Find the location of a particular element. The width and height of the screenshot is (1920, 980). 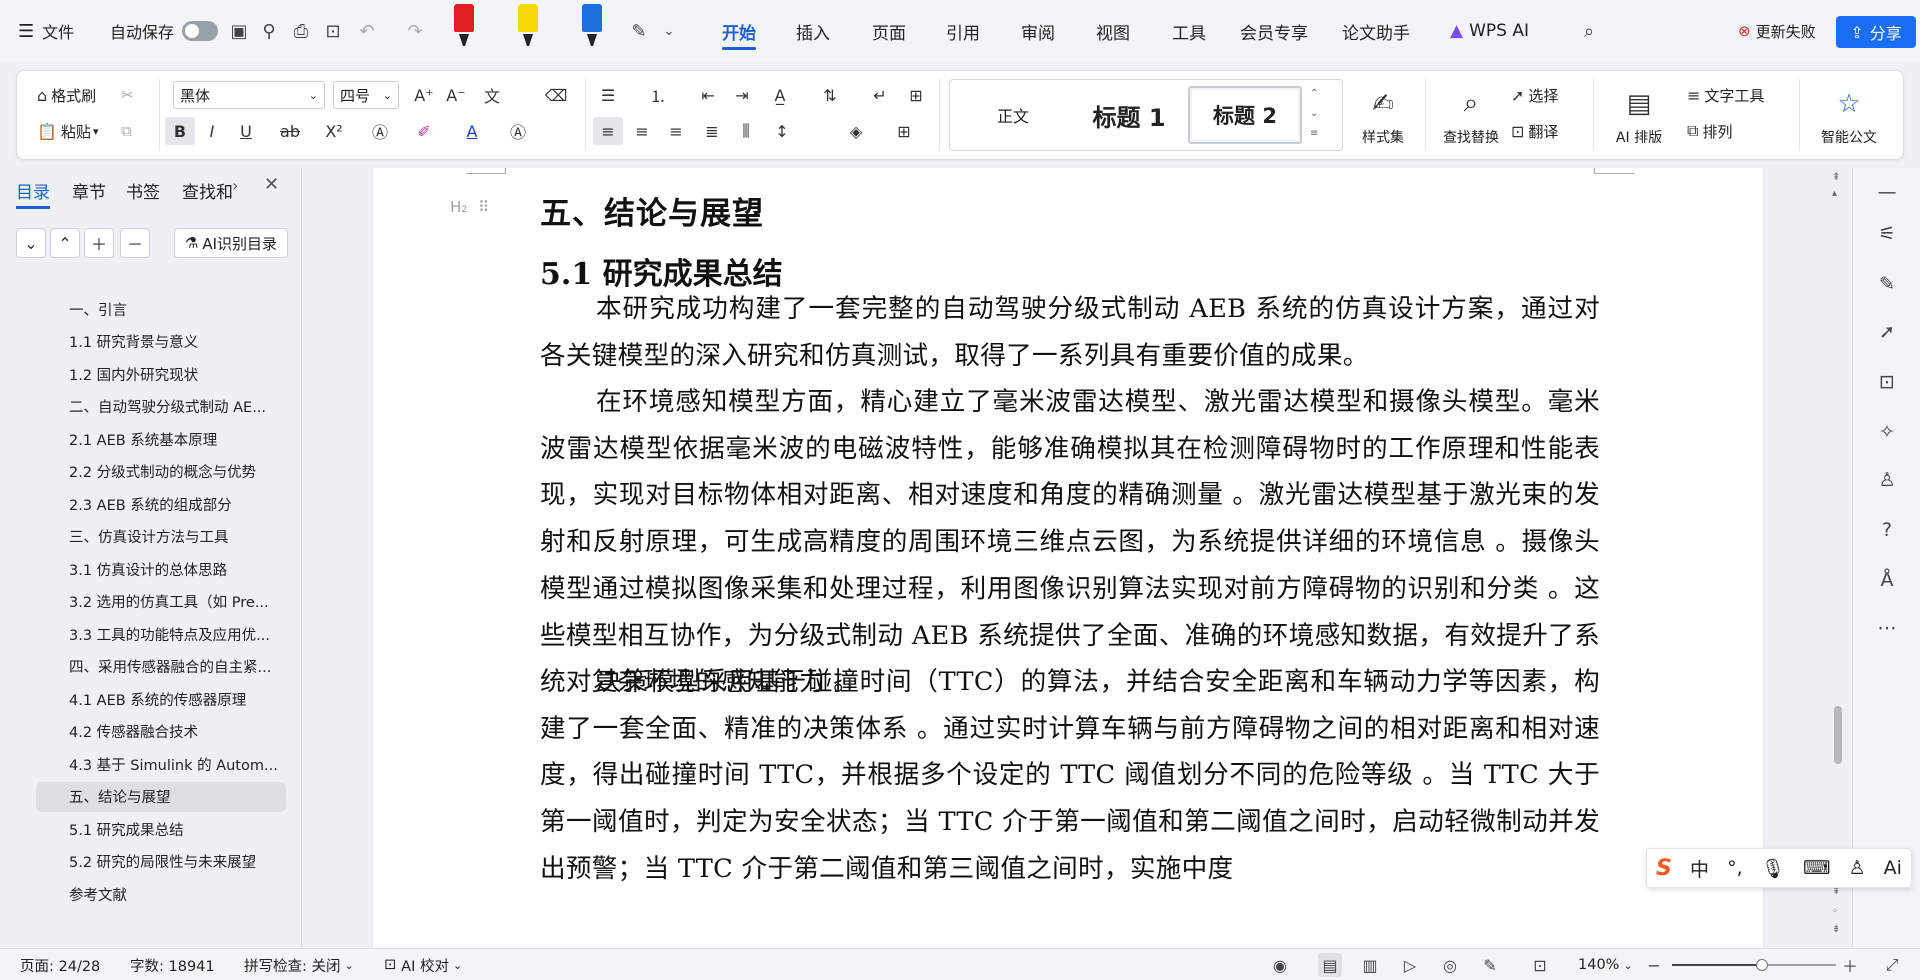

toc-item: 4.2 传感器融合技术 is located at coordinates (161, 732).